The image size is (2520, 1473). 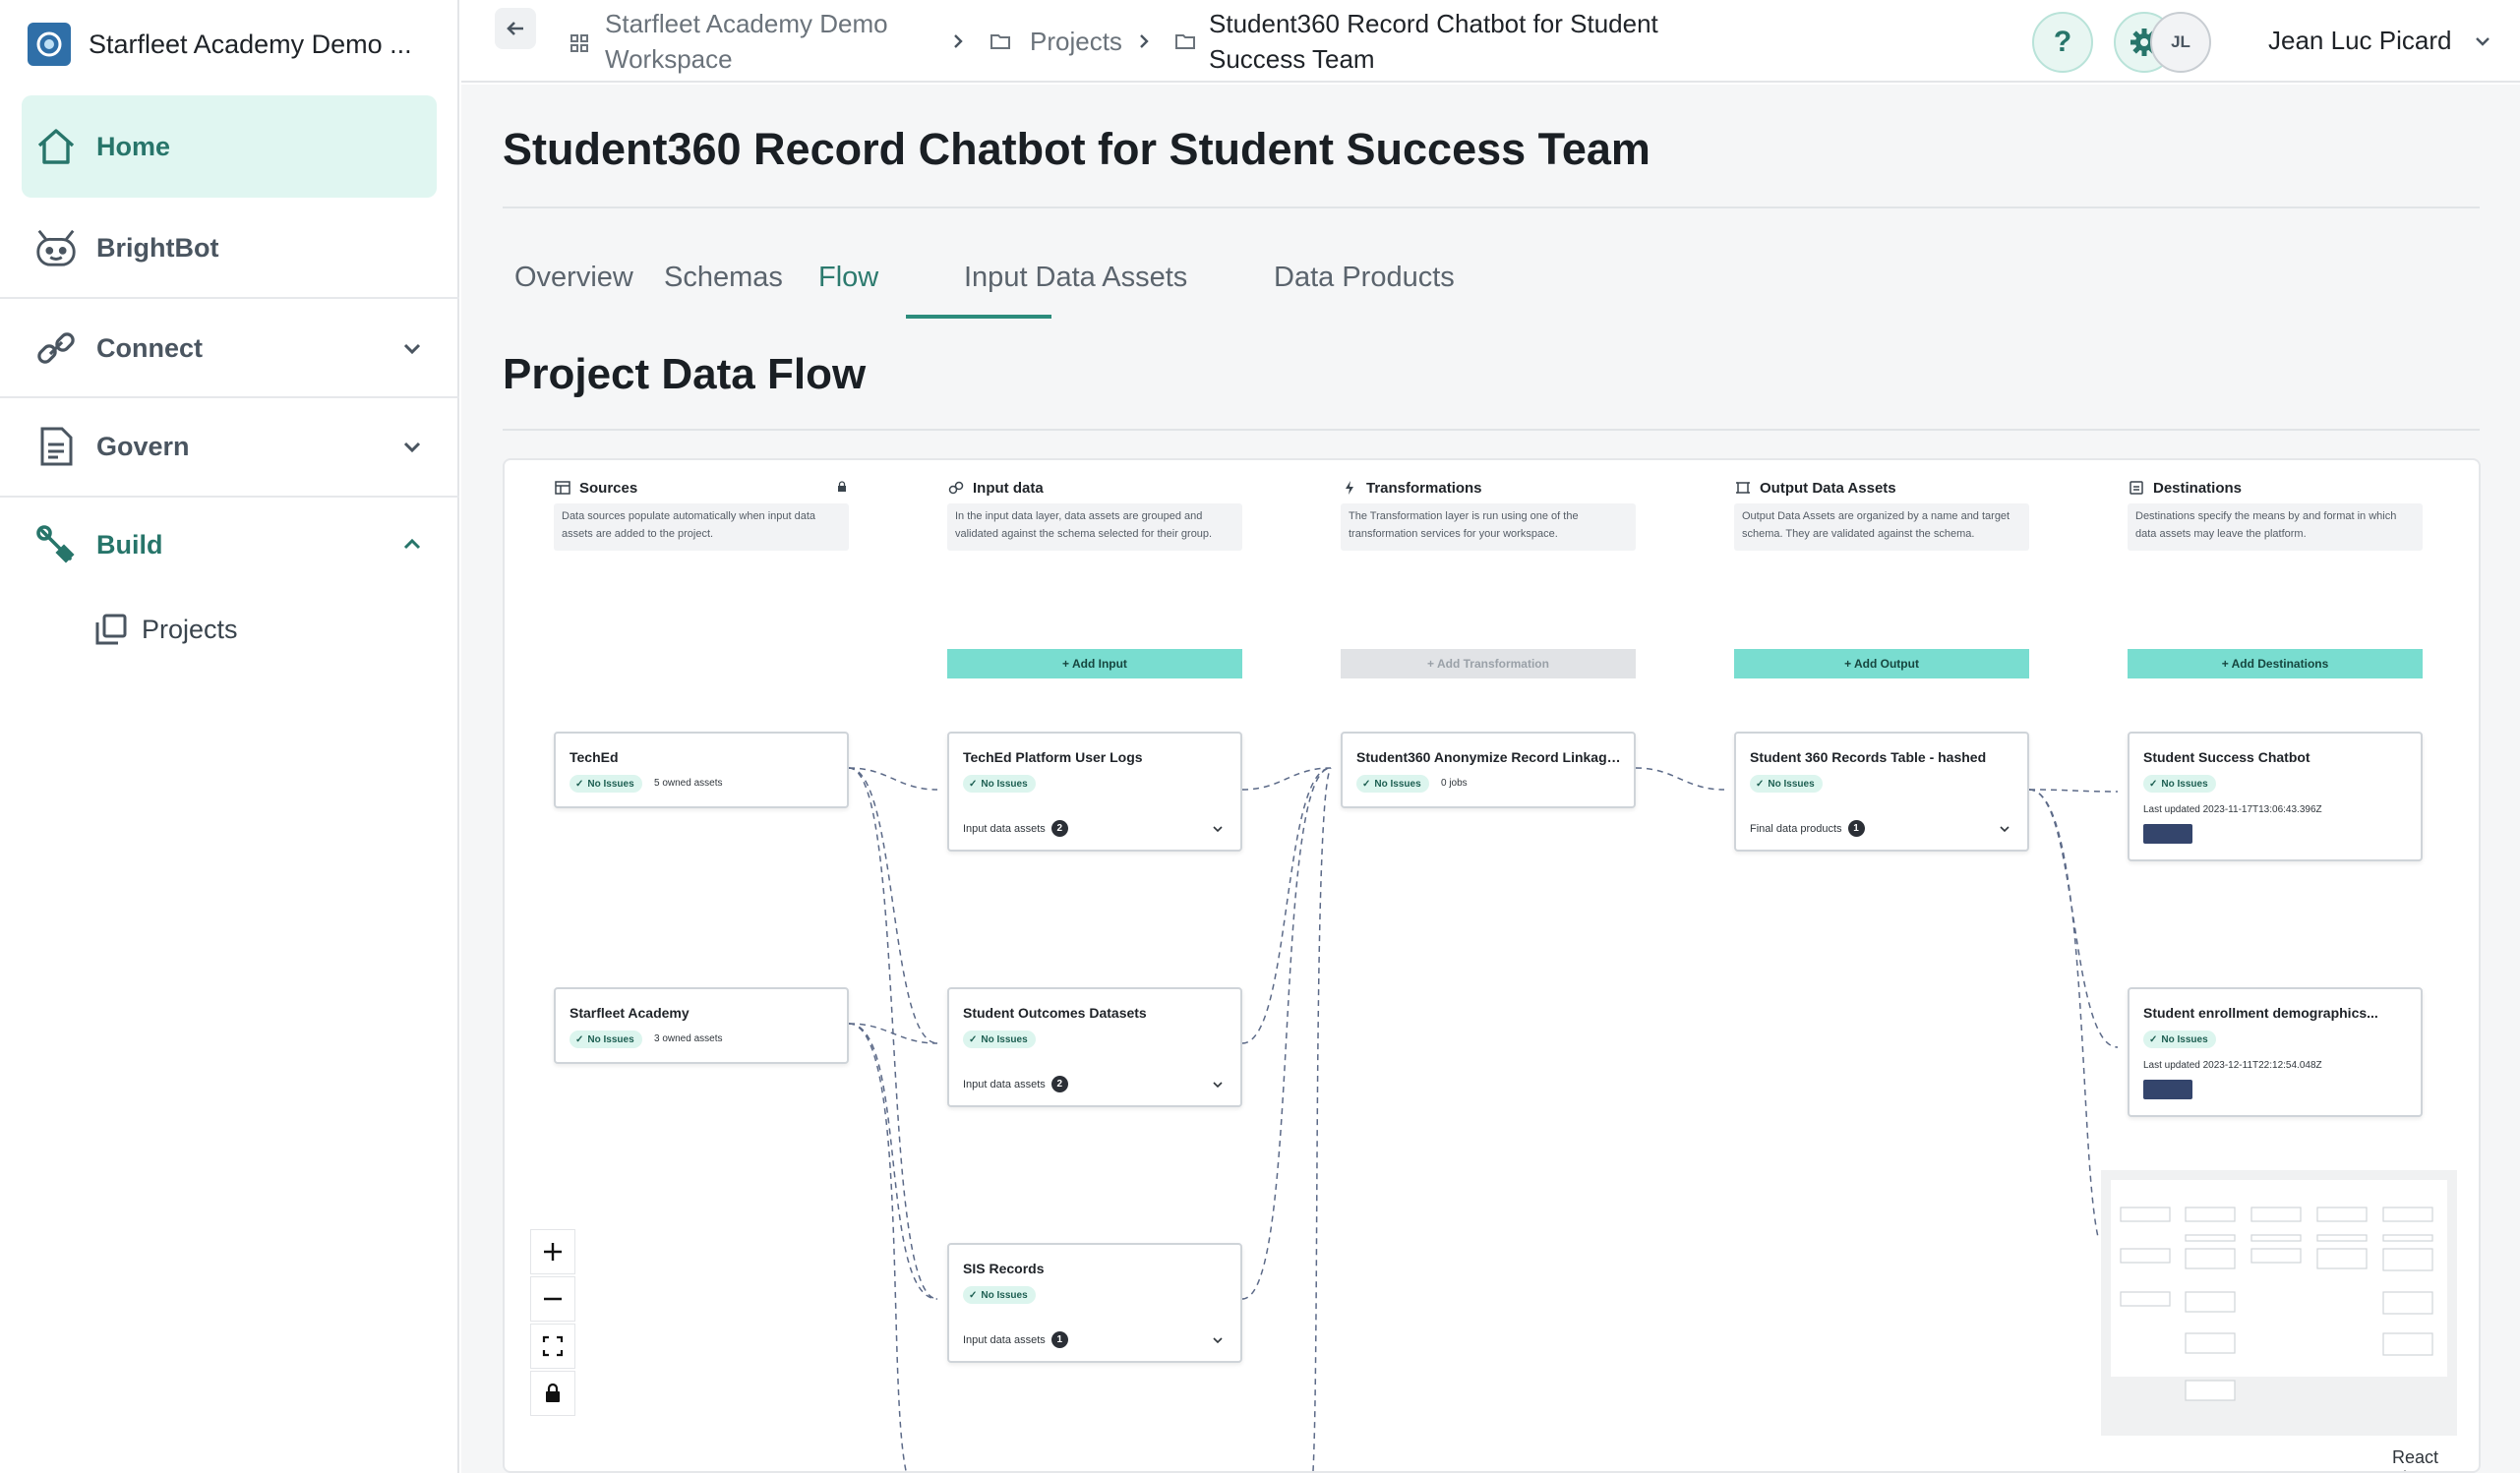 What do you see at coordinates (56, 348) in the screenshot?
I see `link-icon` at bounding box center [56, 348].